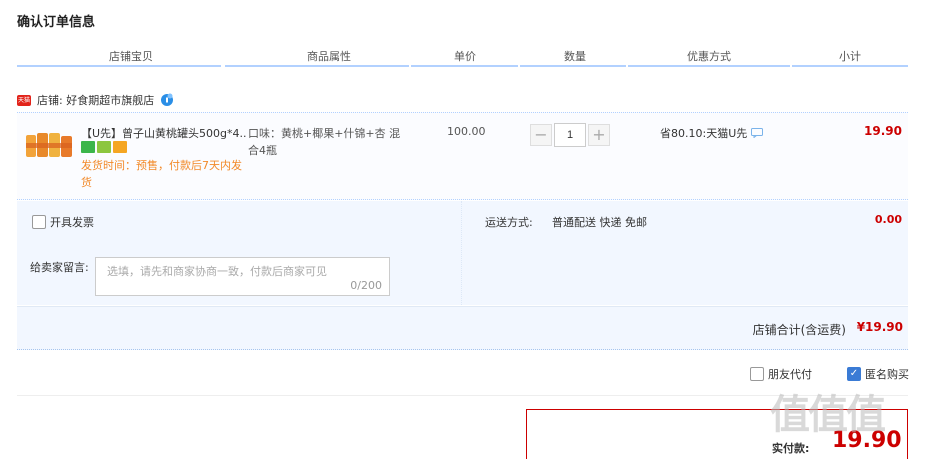  I want to click on shop-total-label: 店铺合计(含运费), so click(799, 330).